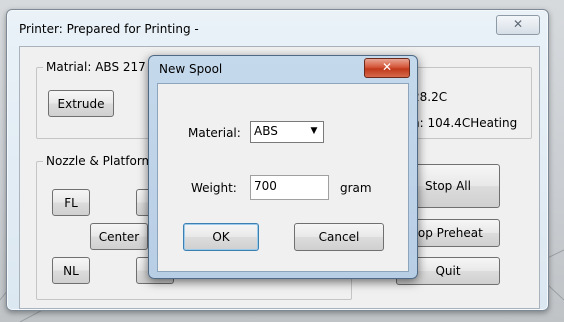  What do you see at coordinates (339, 237) in the screenshot?
I see `cancel-button: Cancel` at bounding box center [339, 237].